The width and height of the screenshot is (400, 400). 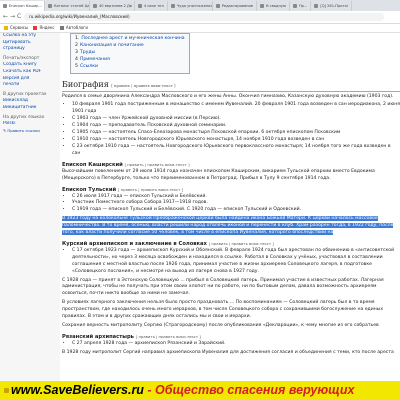 What do you see at coordinates (77, 38) in the screenshot?
I see `toc-number: 1.` at bounding box center [77, 38].